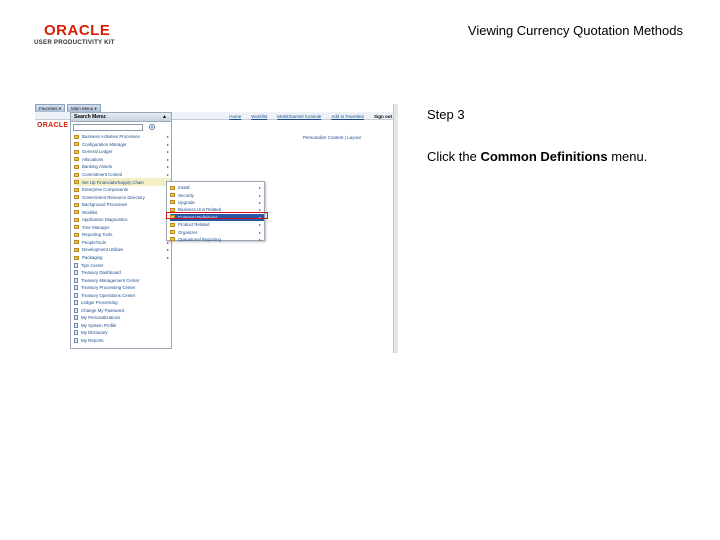  Describe the element at coordinates (217, 224) in the screenshot. I see `submenu-item: Product Related ▸` at that location.